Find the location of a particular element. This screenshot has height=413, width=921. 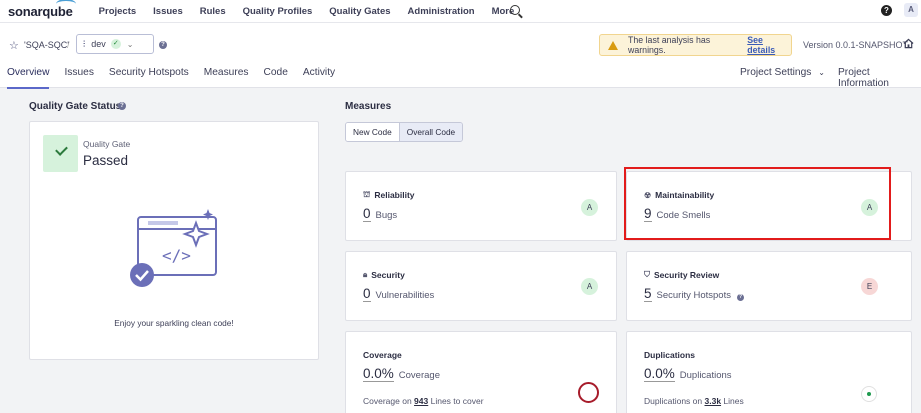

duplications-label: Duplications is located at coordinates (705, 375).